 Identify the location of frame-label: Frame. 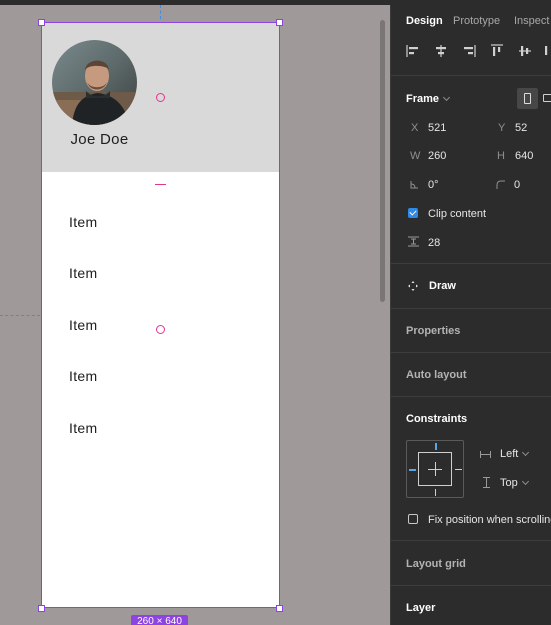
(423, 99).